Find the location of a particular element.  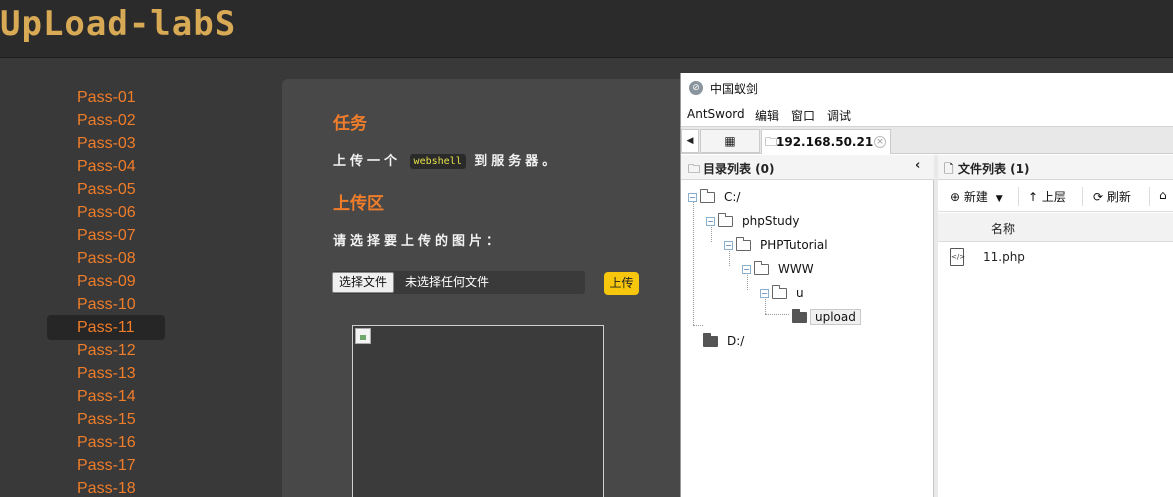

menu-debug: 调试 is located at coordinates (839, 115).